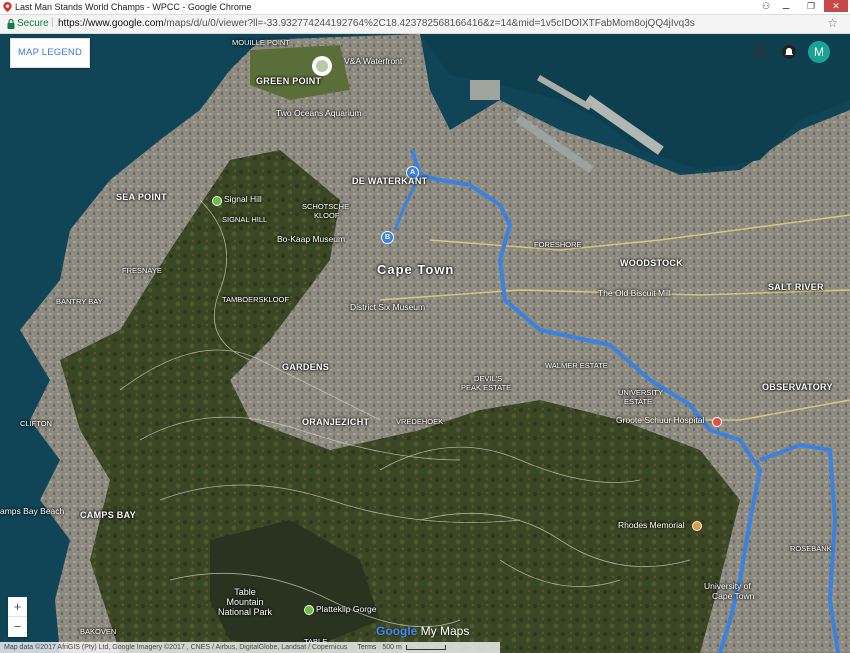 Image resolution: width=850 pixels, height=653 pixels. I want to click on label-walmer: WALMER ESTATE, so click(576, 365).